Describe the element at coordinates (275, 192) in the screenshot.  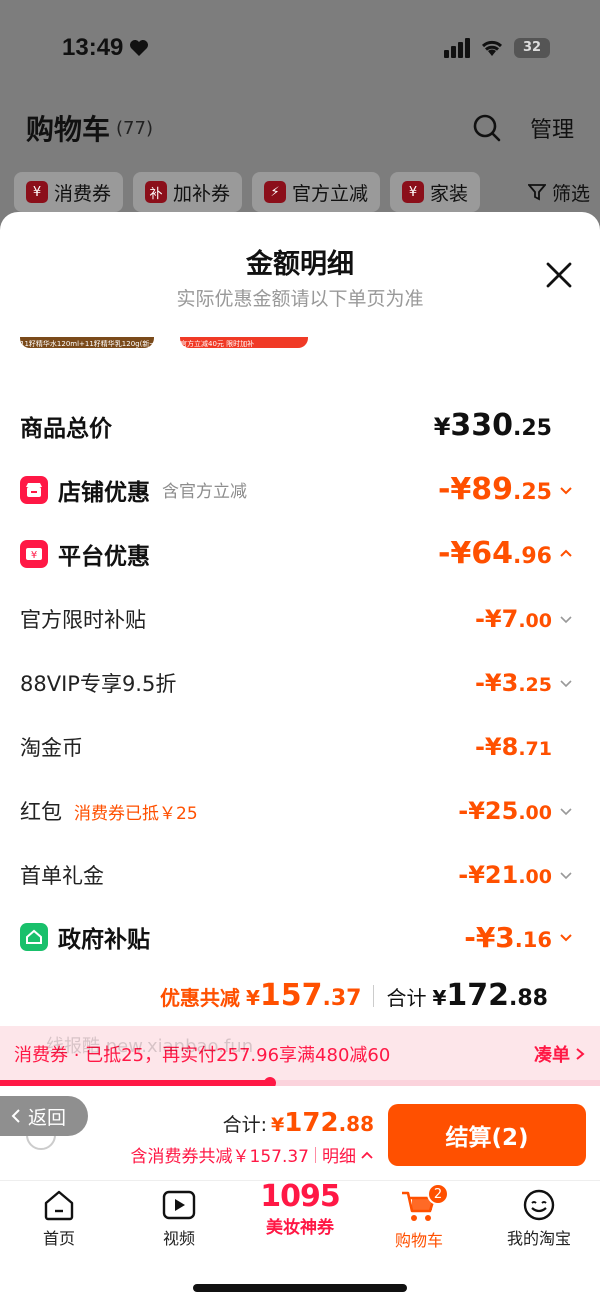
I see `lightning-icon: ⚡` at that location.